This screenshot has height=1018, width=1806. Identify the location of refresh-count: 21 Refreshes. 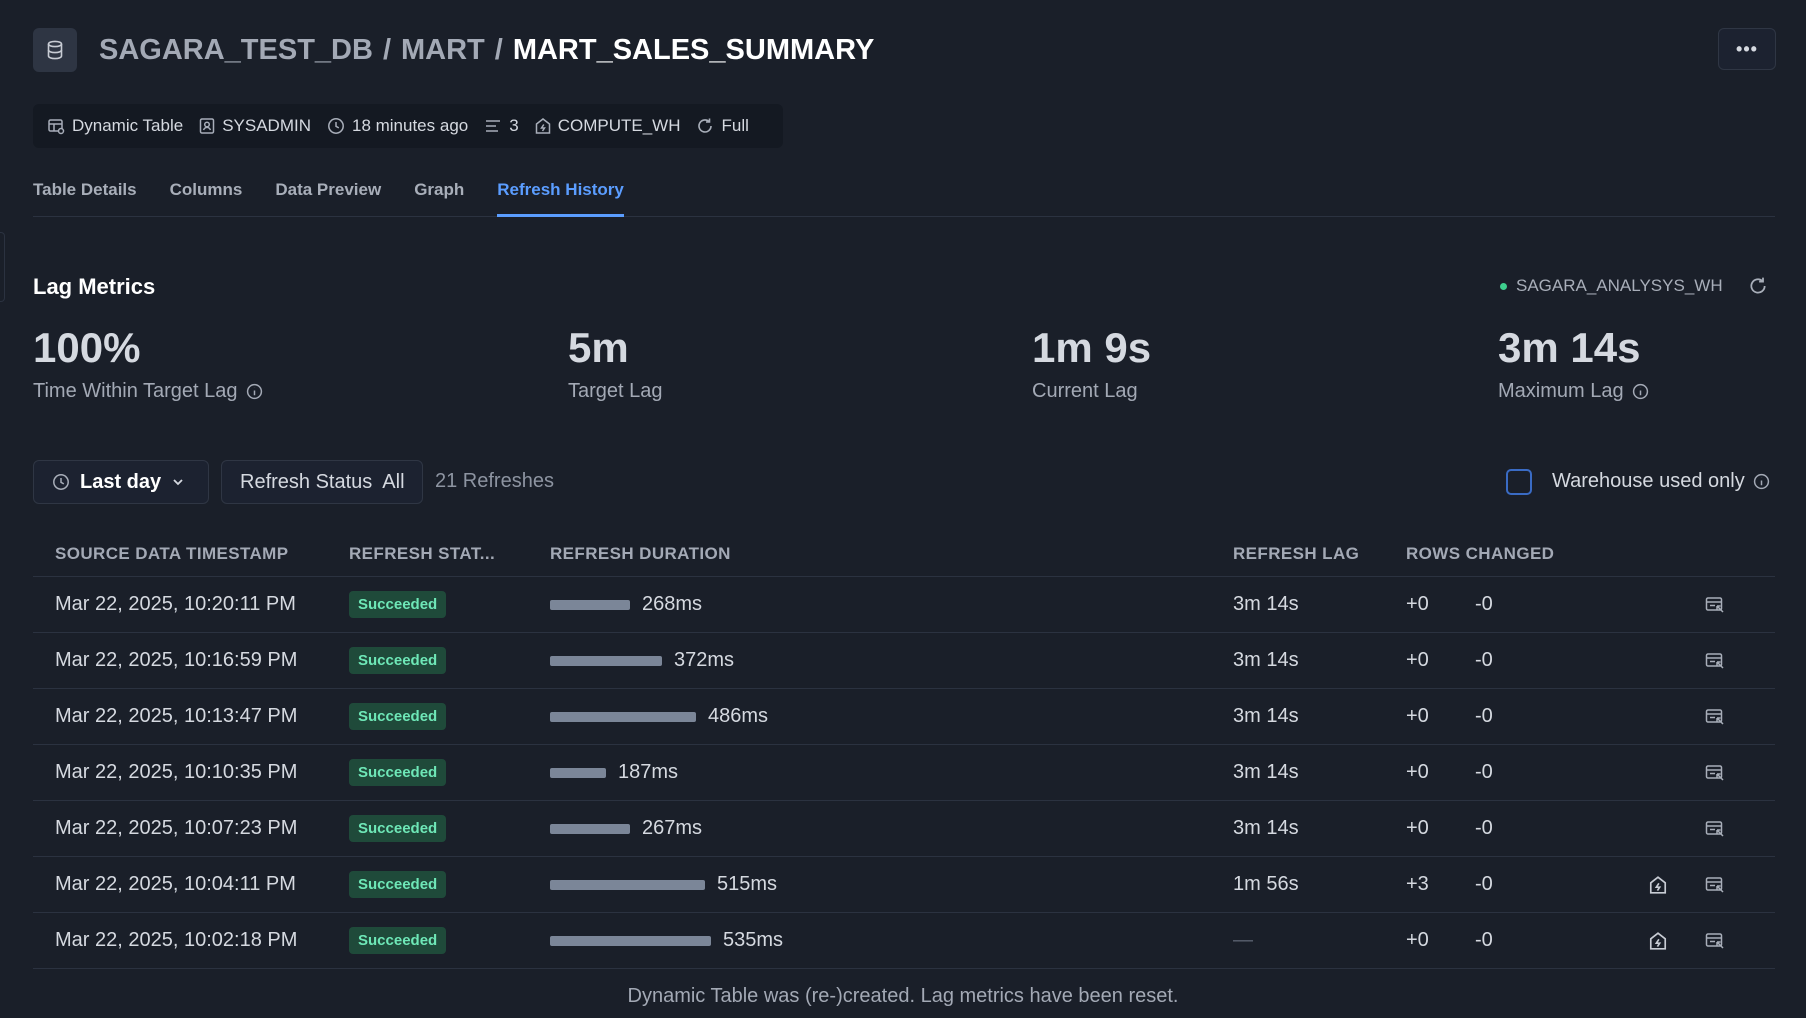
(494, 481).